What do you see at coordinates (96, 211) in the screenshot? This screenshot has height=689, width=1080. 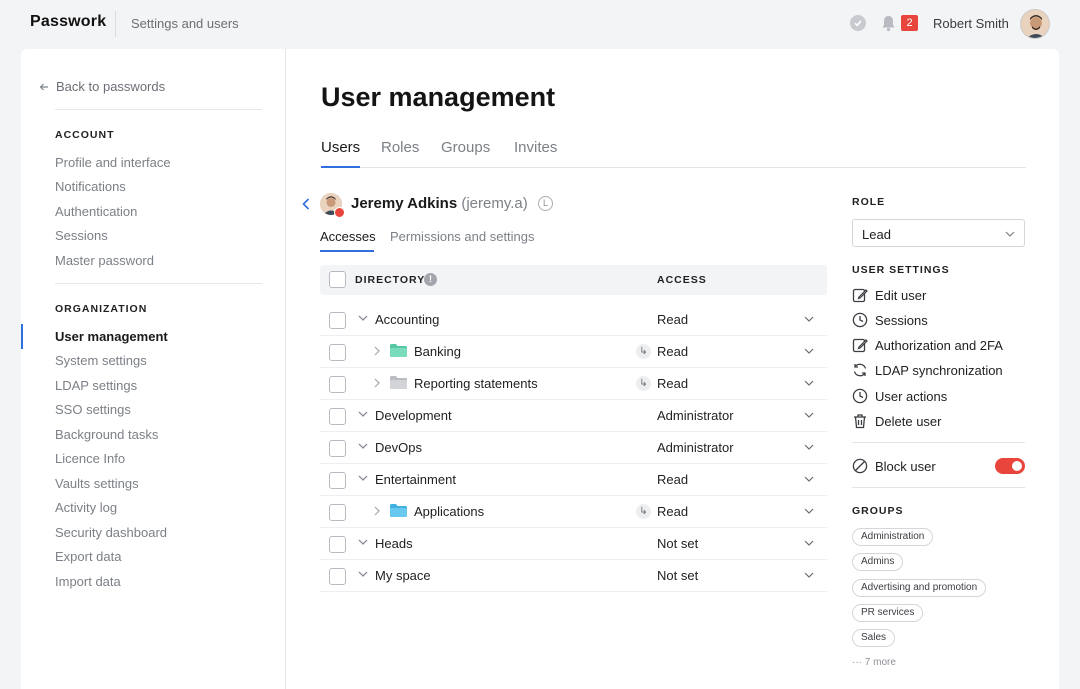 I see `sidebar-item-authentication: Authentication` at bounding box center [96, 211].